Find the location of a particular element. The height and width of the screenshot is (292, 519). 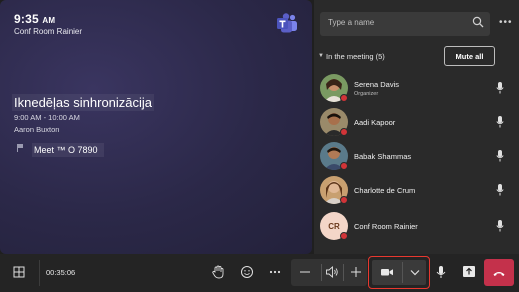

participant-name: Serena Davis is located at coordinates (377, 84).